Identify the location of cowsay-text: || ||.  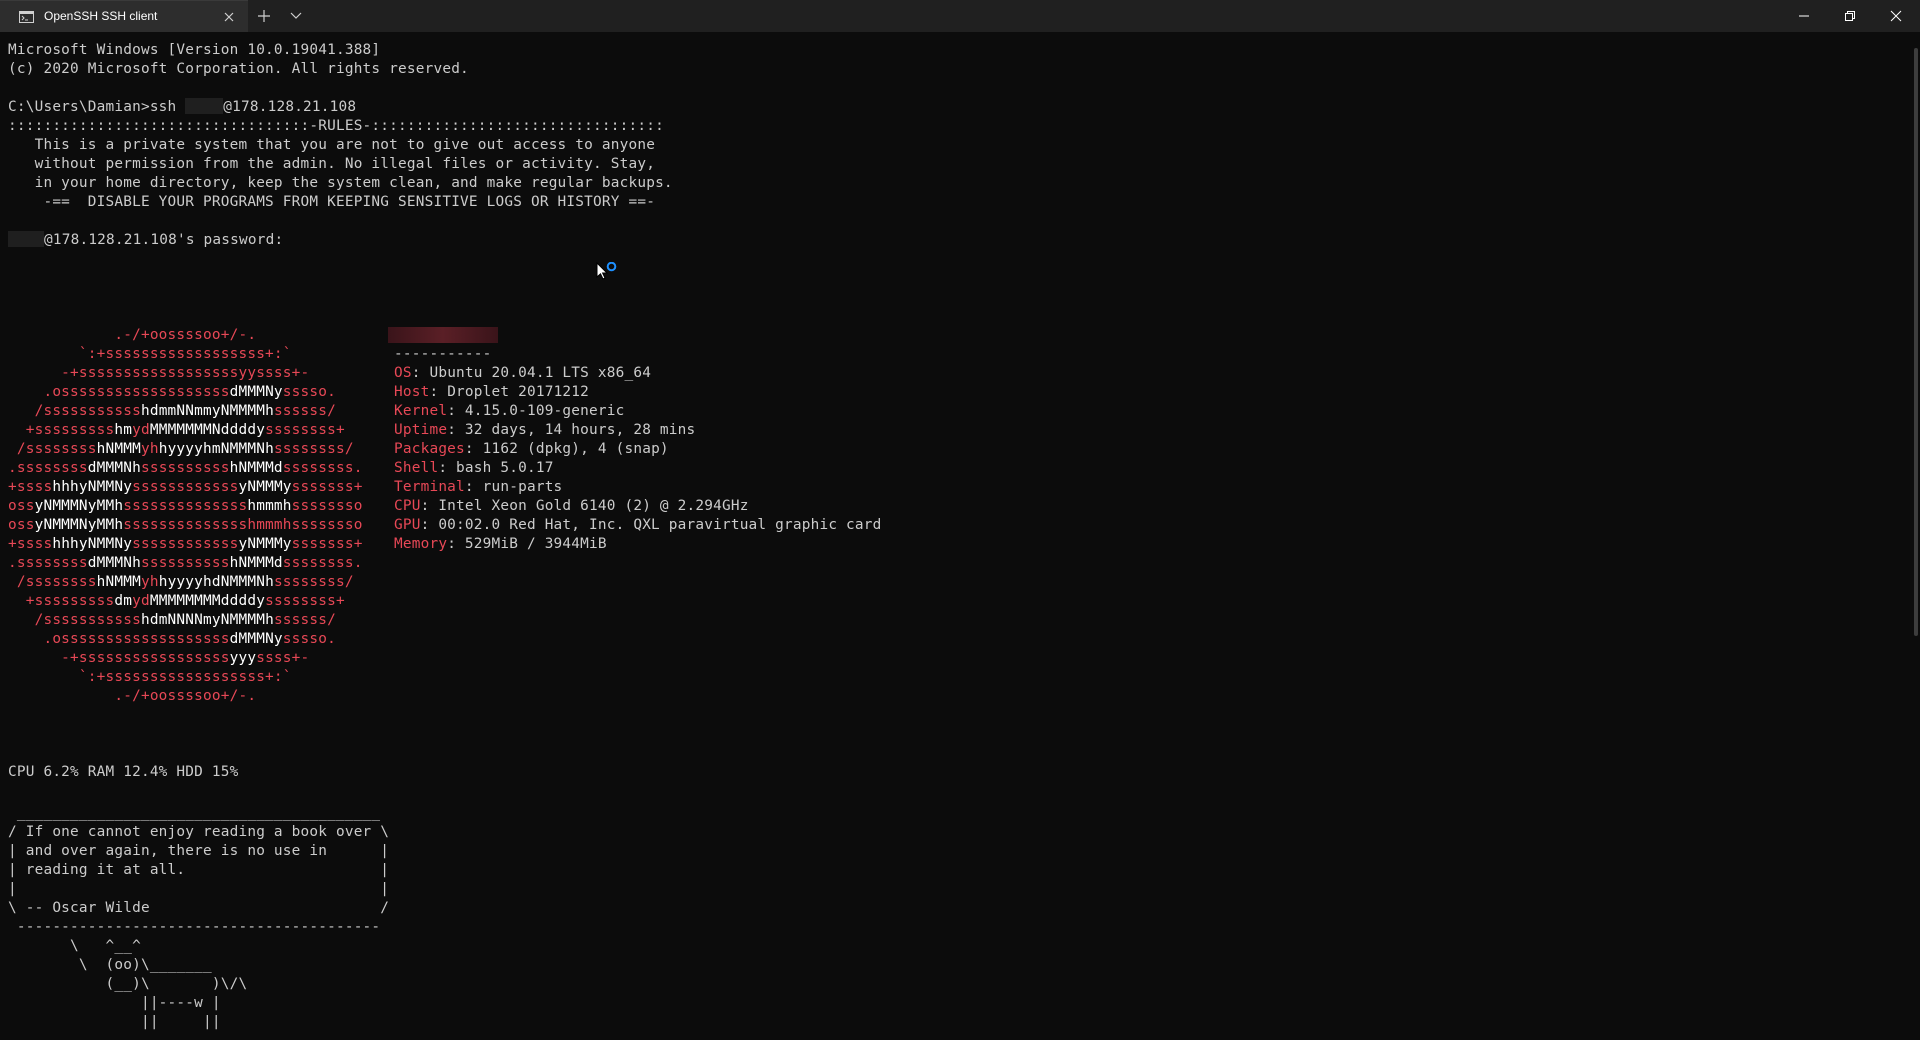
(114, 1022).